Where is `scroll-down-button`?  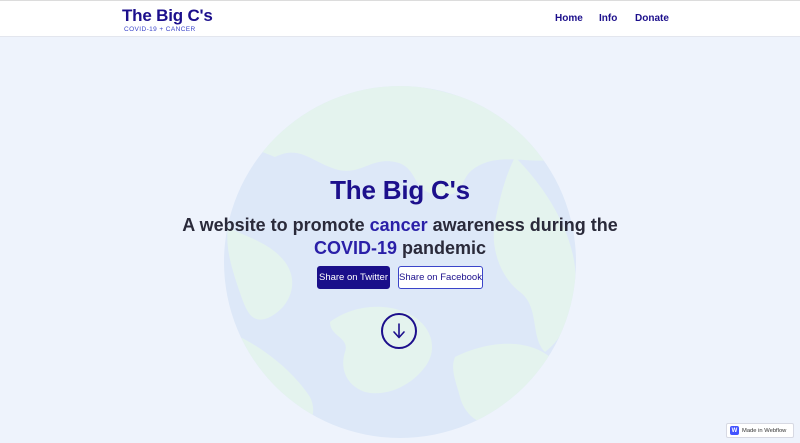 scroll-down-button is located at coordinates (399, 331).